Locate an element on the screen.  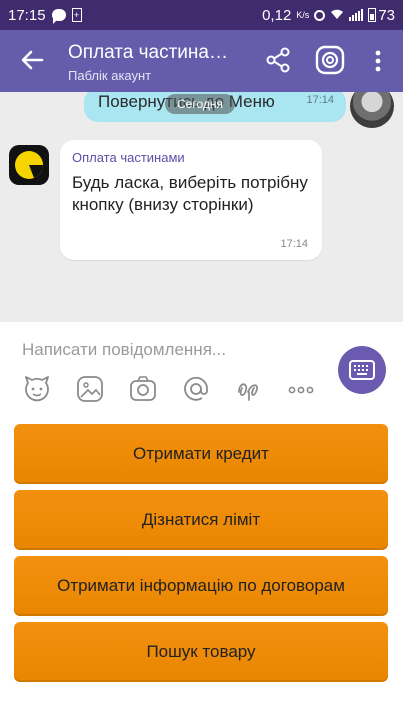
date-separator: Сегодня is located at coordinates (200, 104).